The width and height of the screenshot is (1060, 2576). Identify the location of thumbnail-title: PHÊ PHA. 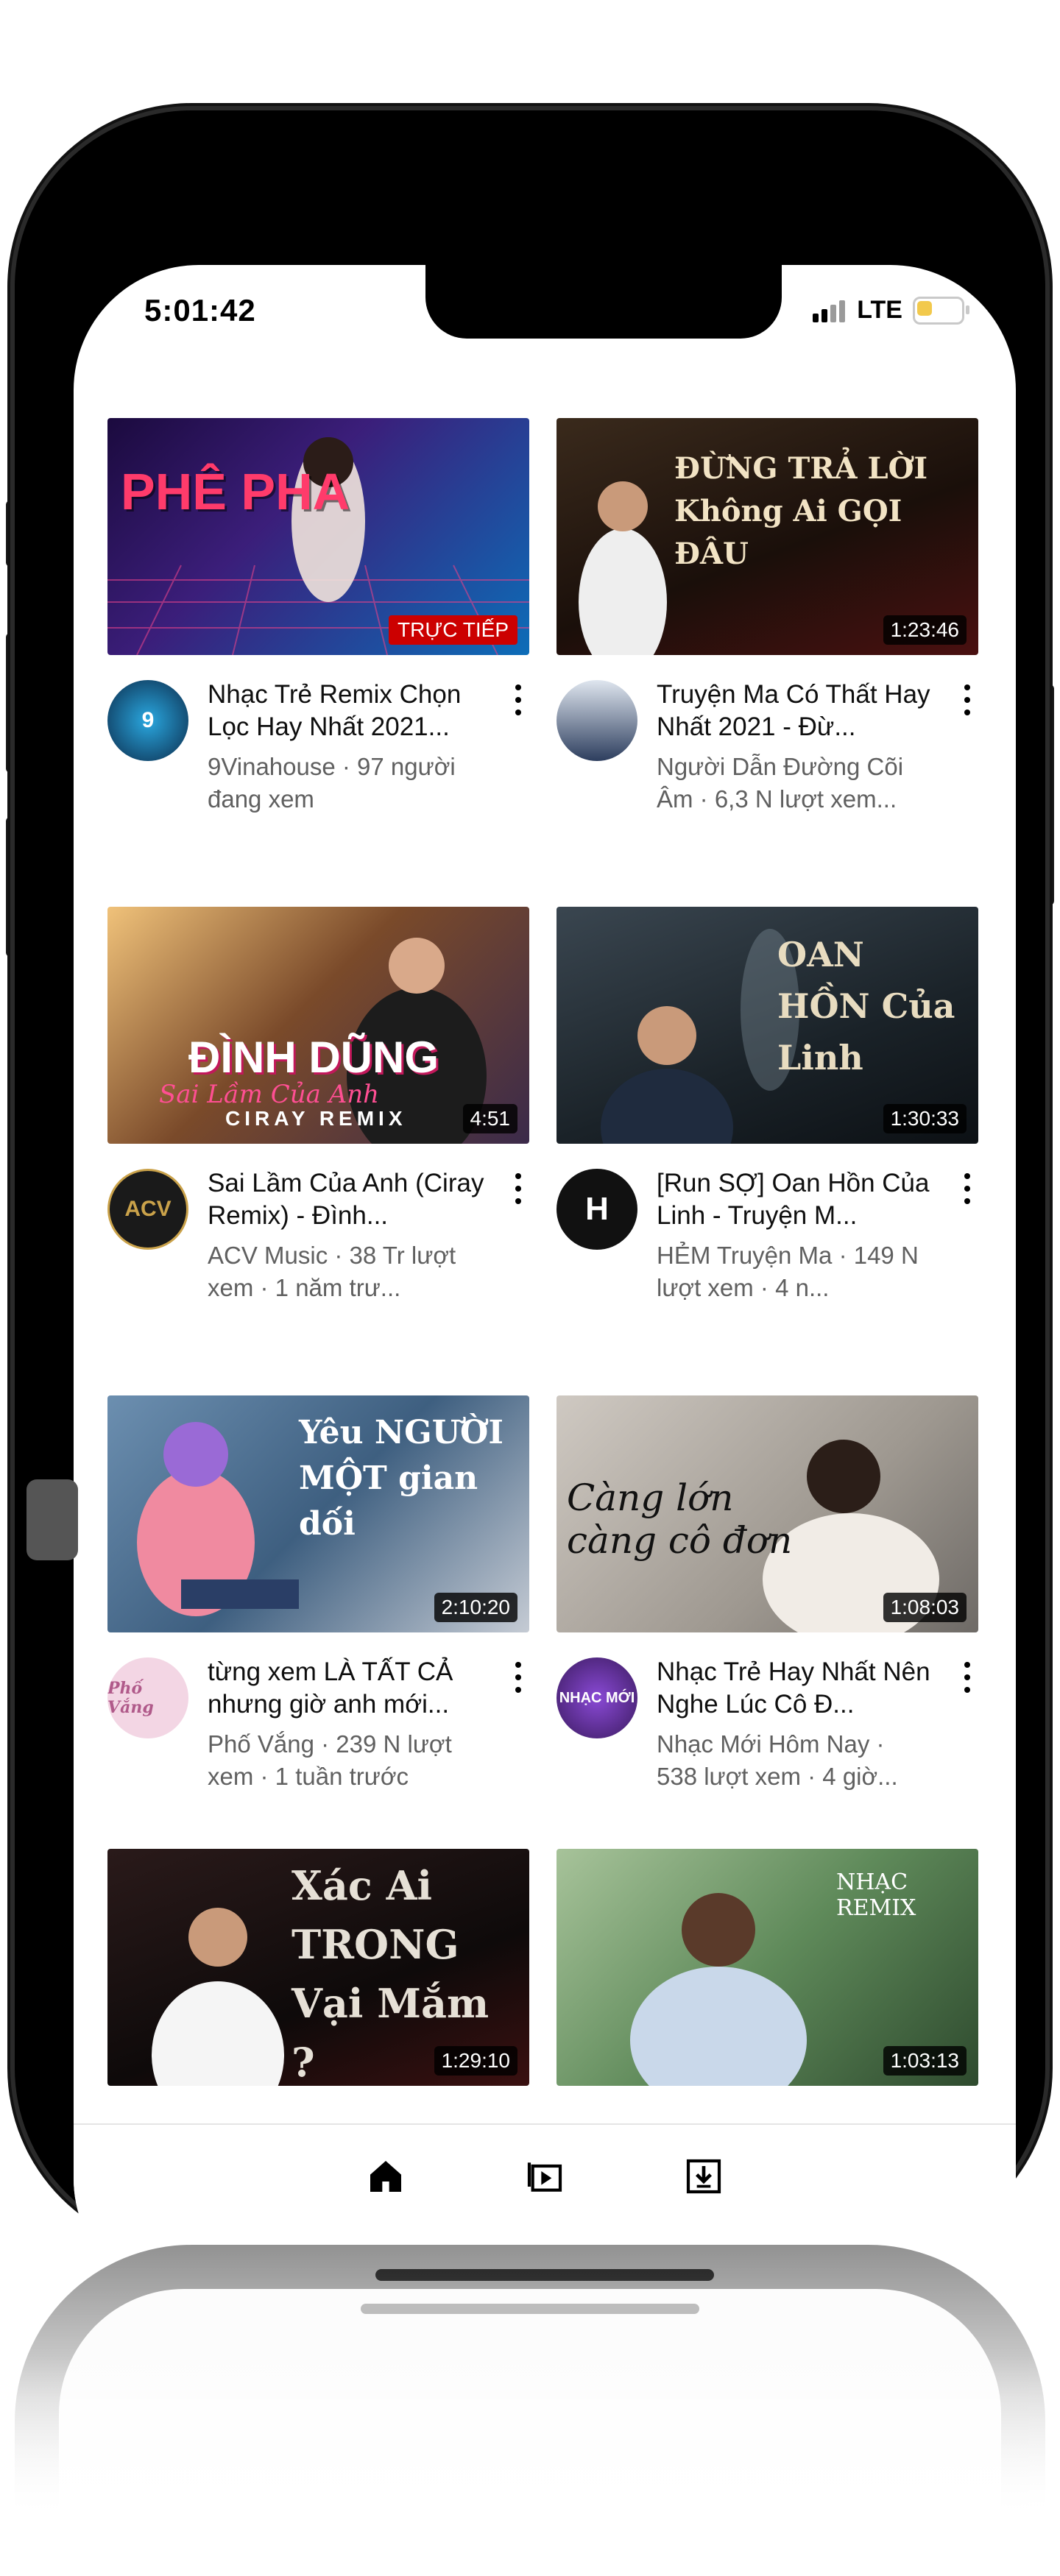
(235, 491).